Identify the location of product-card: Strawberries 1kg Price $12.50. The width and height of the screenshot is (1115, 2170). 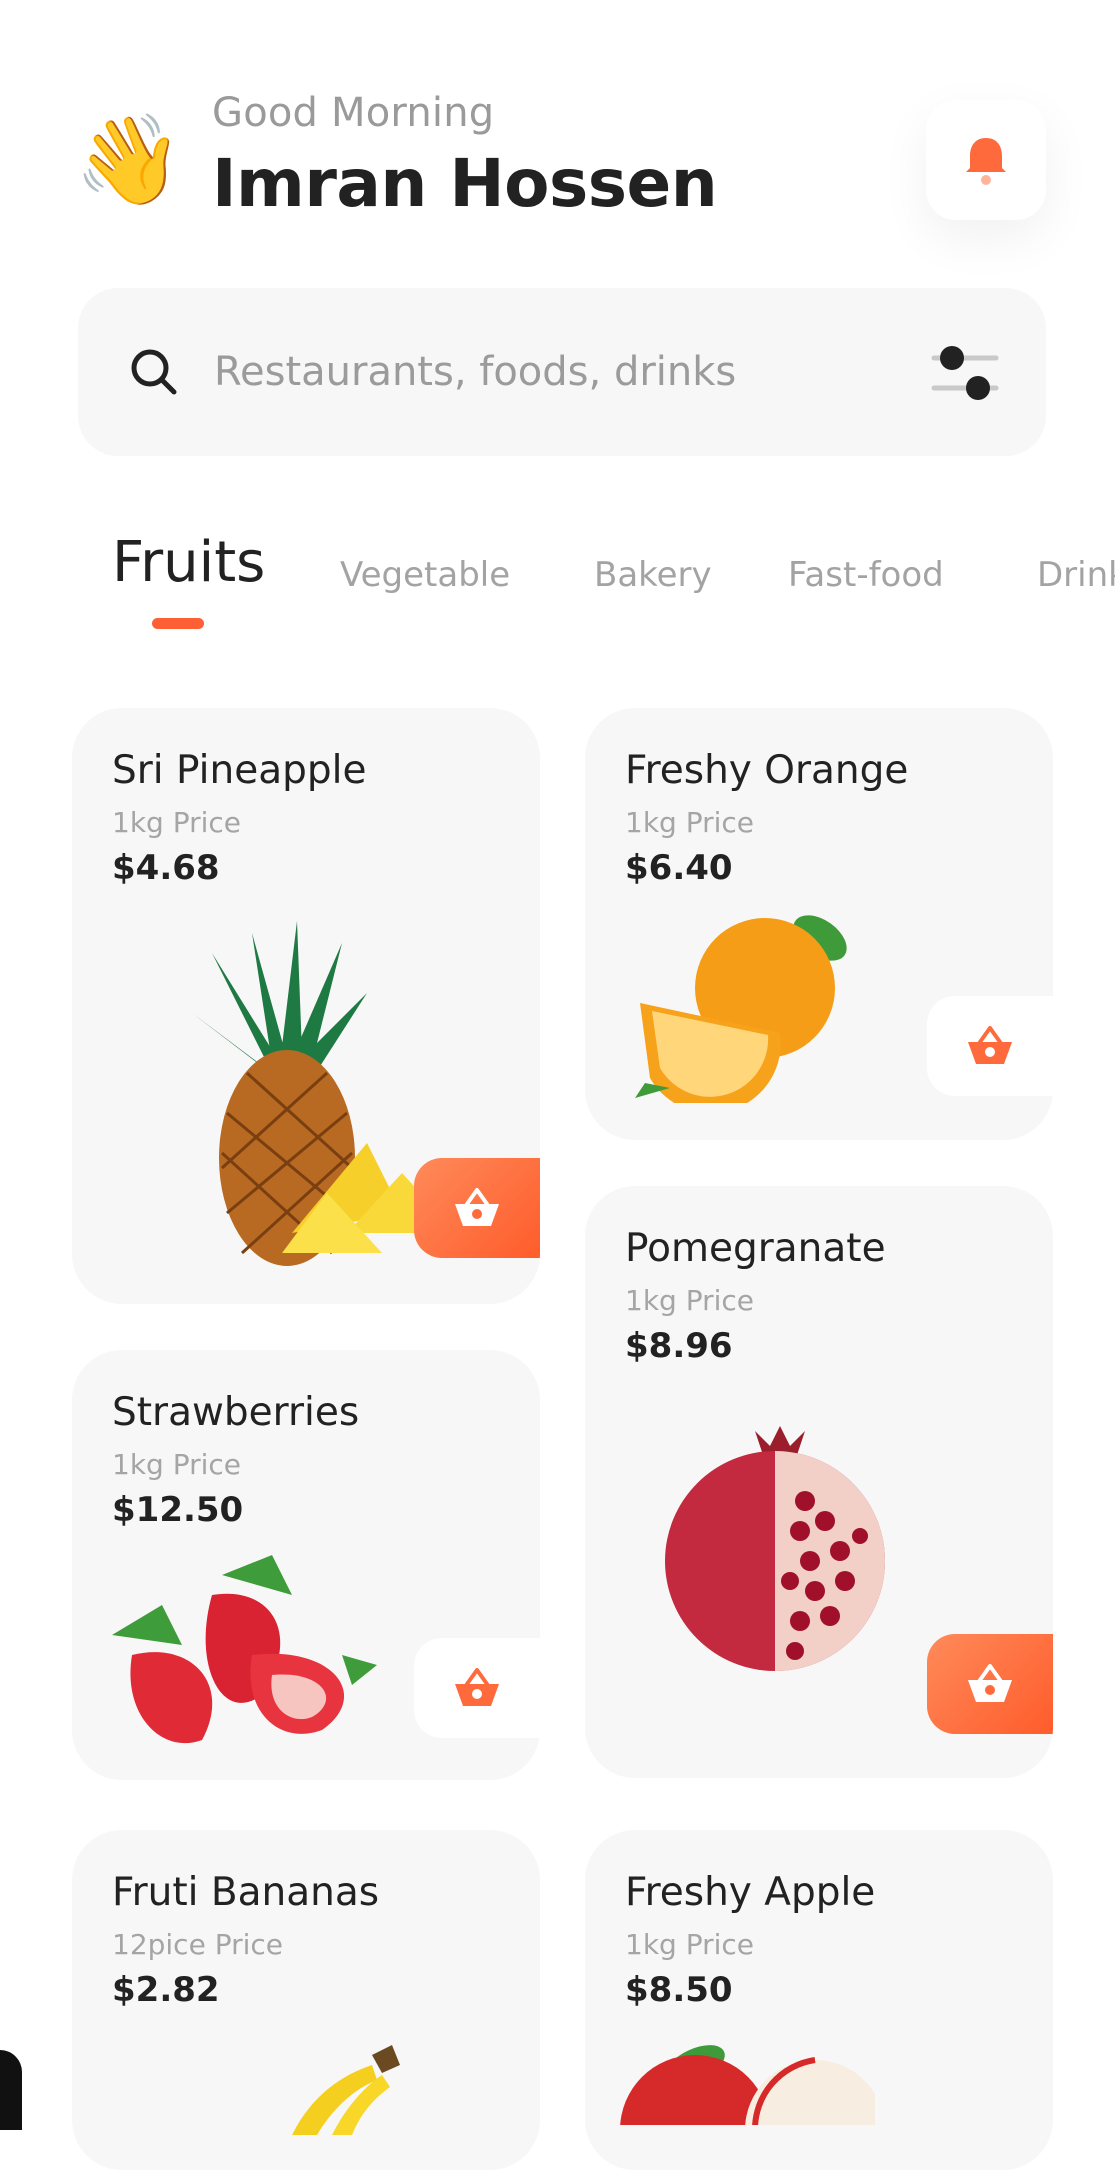
(306, 1565).